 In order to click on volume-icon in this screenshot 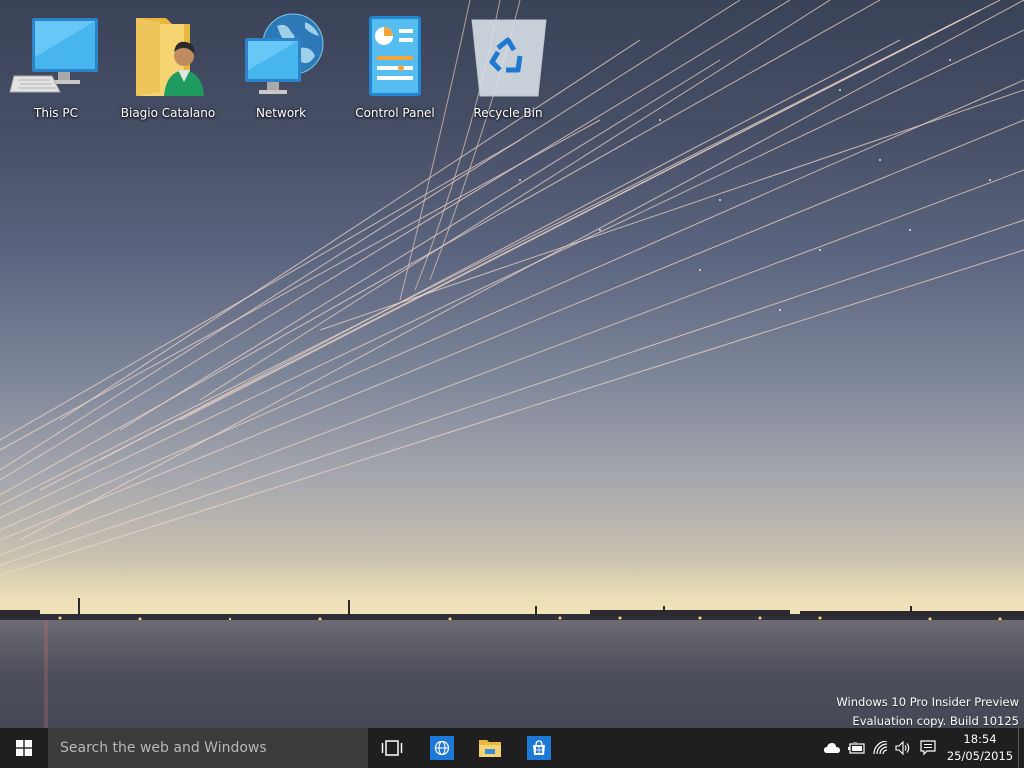, I will do `click(902, 748)`.